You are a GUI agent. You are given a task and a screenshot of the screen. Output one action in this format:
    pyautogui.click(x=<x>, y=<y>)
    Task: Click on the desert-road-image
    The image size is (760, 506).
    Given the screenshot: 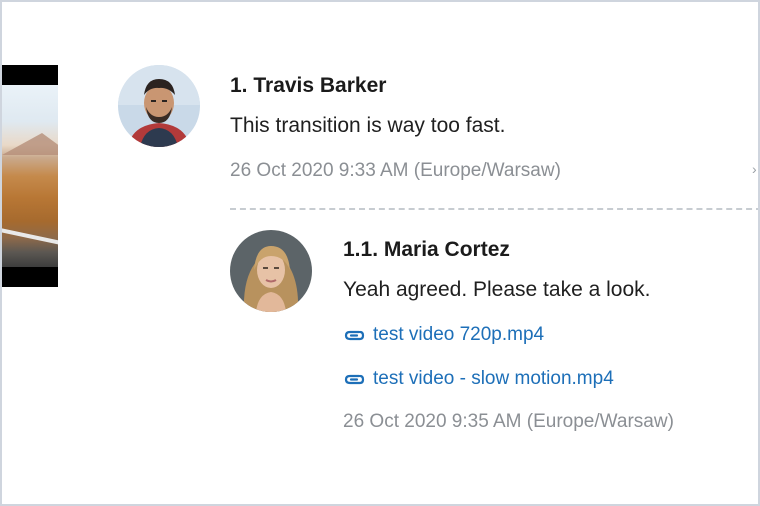 What is the action you would take?
    pyautogui.click(x=30, y=176)
    